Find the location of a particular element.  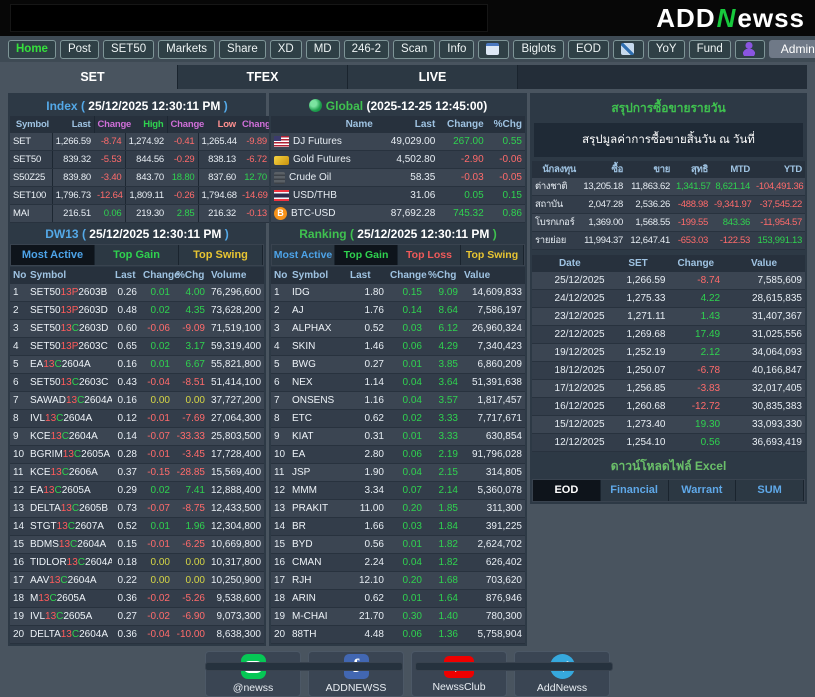

dw13-symbol: TIDLOR13C2604A is located at coordinates (69, 562).